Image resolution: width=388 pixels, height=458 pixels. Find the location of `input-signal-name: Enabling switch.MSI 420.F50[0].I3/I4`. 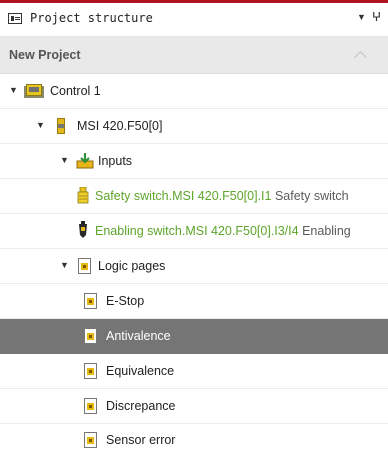

input-signal-name: Enabling switch.MSI 420.F50[0].I3/I4 is located at coordinates (197, 231).